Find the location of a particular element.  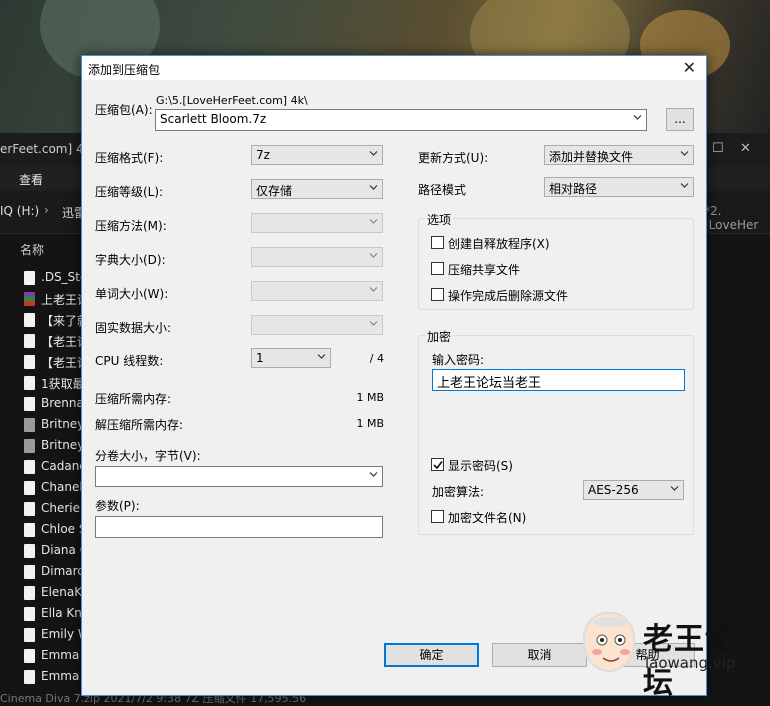

file-name: ElenaKo is located at coordinates (62, 592).